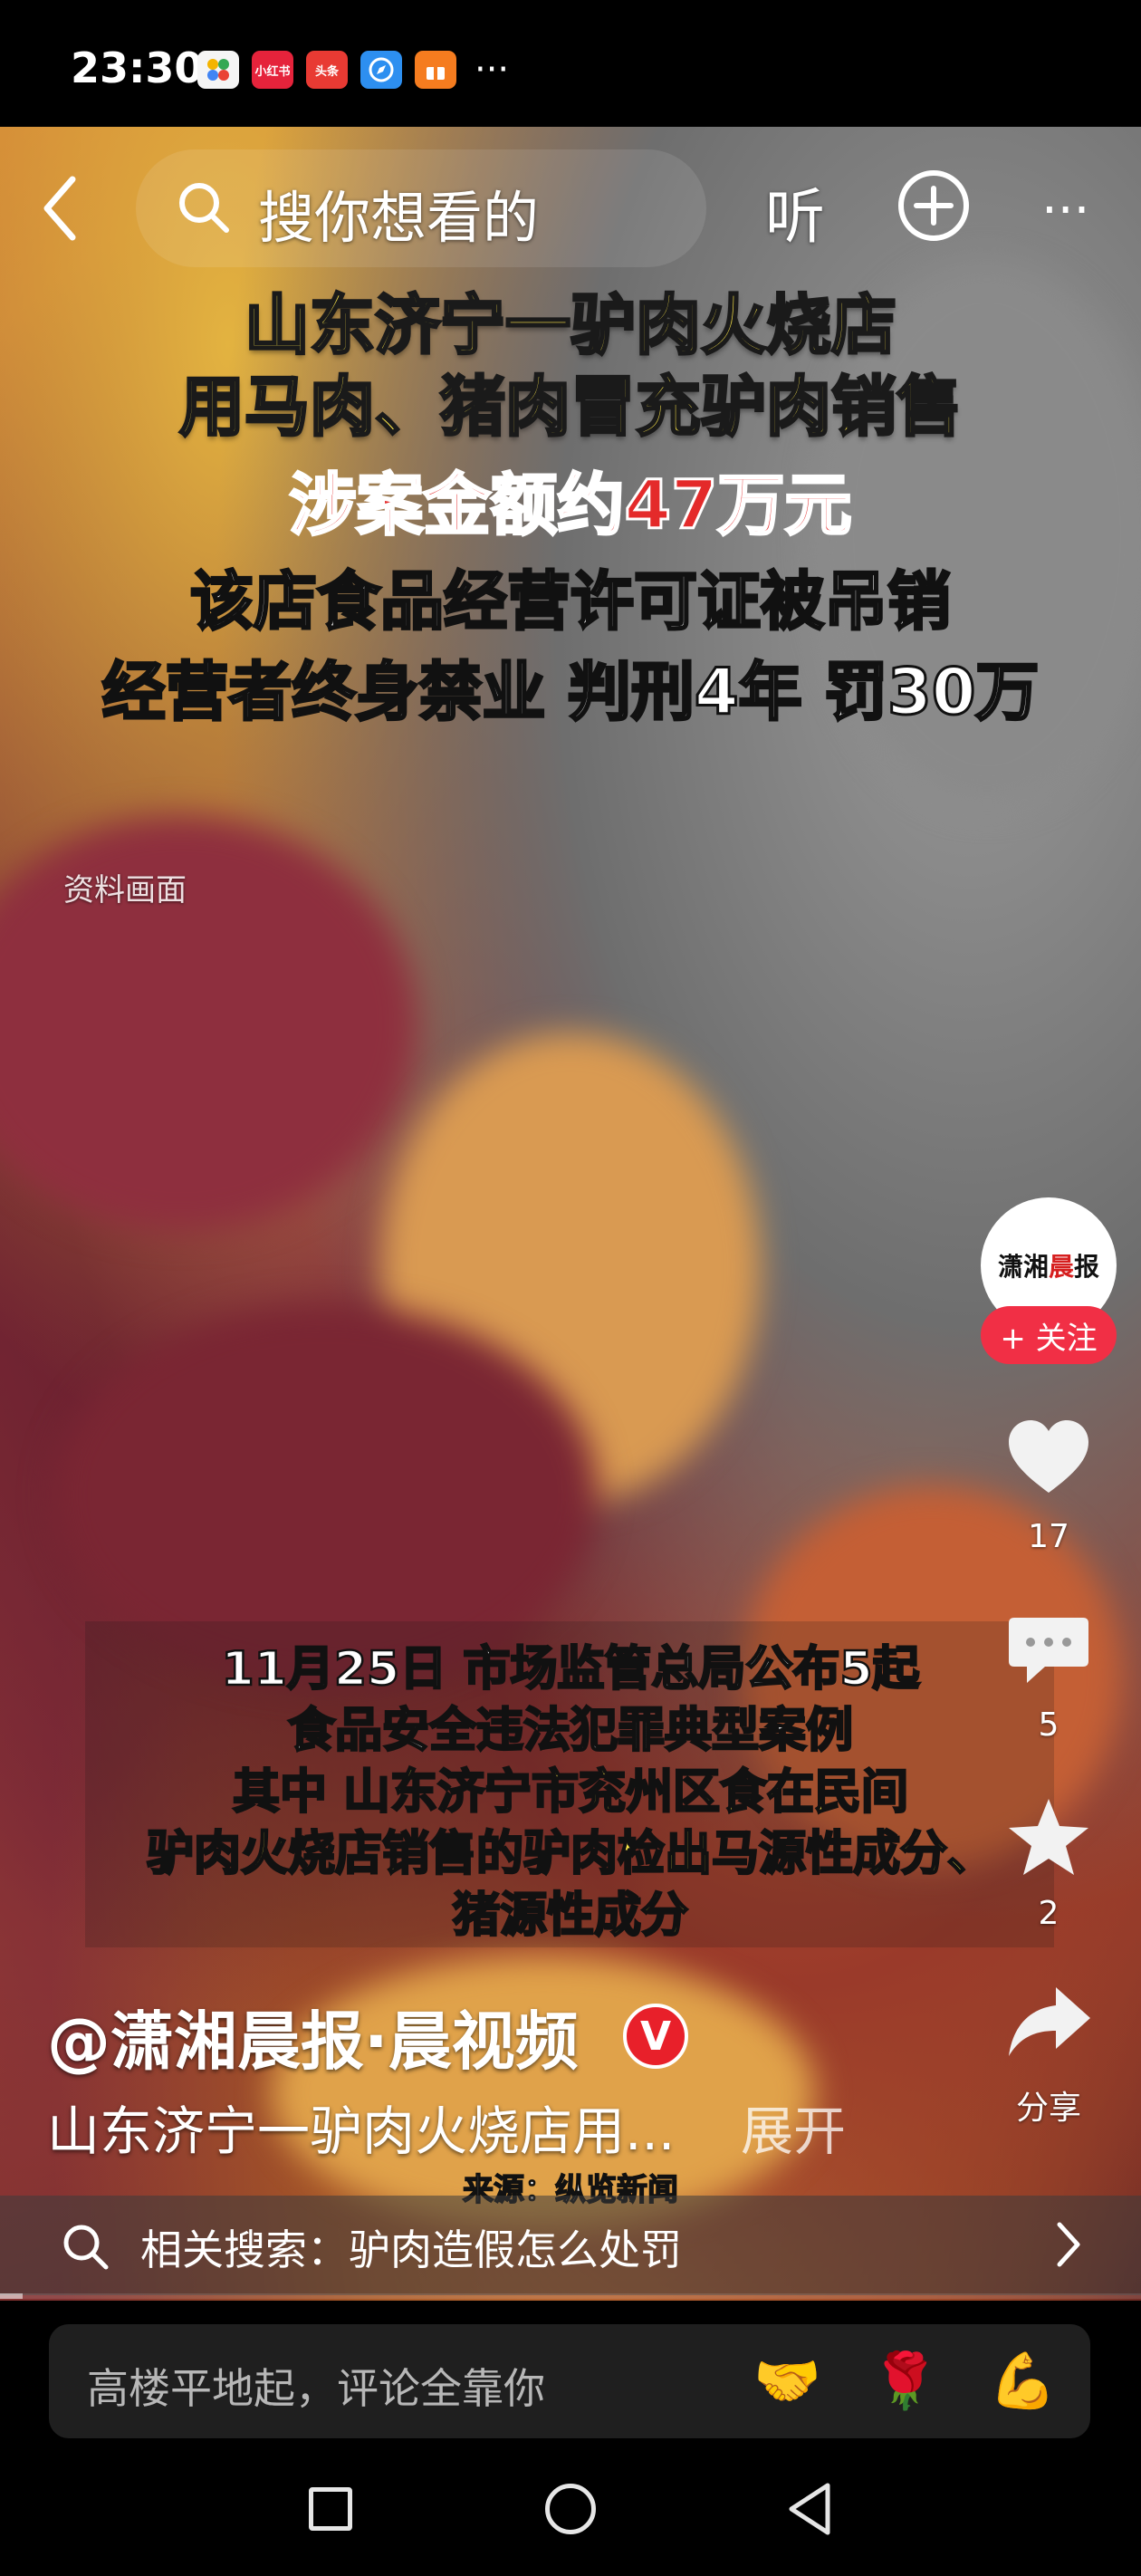  Describe the element at coordinates (12, 2296) in the screenshot. I see `video-progress-fill` at that location.